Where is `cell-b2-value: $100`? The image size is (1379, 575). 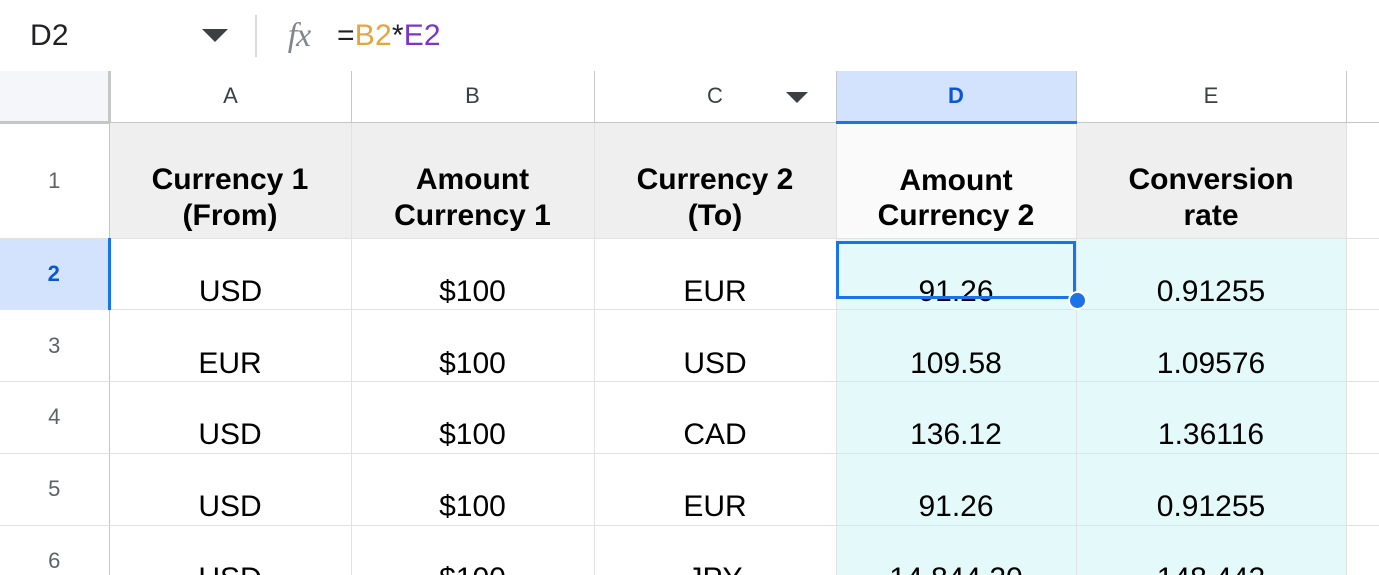
cell-b2-value: $100 is located at coordinates (472, 291).